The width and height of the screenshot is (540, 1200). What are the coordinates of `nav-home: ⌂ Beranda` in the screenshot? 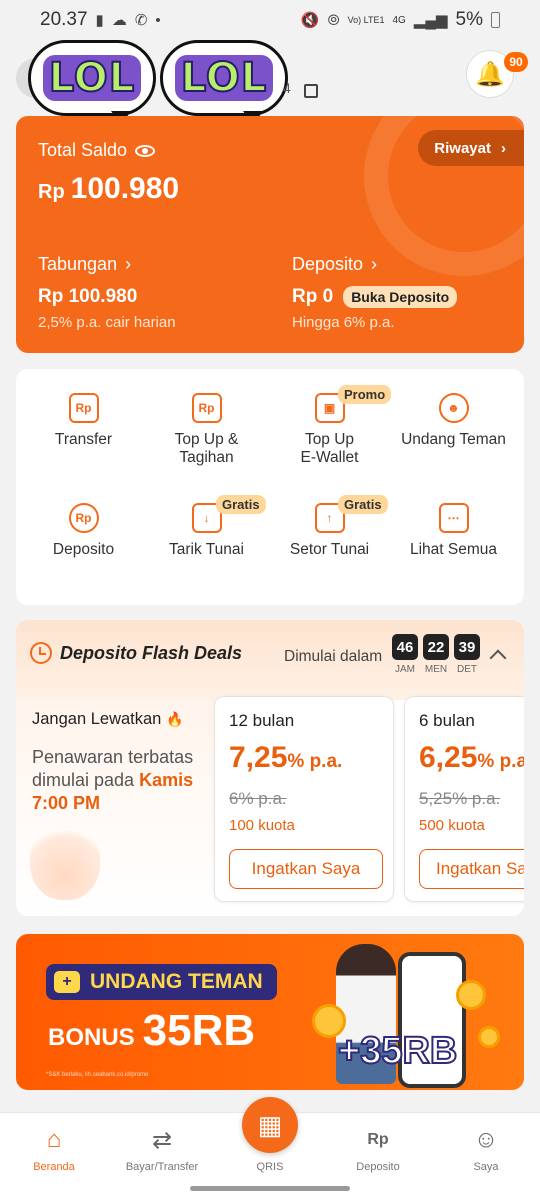 It's located at (54, 1149).